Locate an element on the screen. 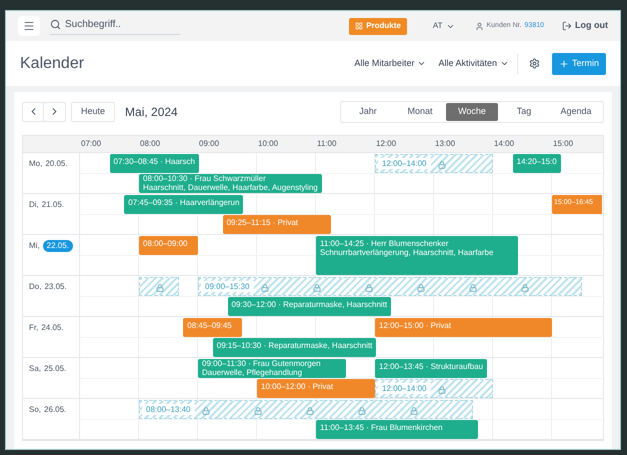 Image resolution: width=627 pixels, height=455 pixels. event-services: Haarschnitt, Dauerwelle, Haarfarbe, Augenstyling is located at coordinates (230, 187).